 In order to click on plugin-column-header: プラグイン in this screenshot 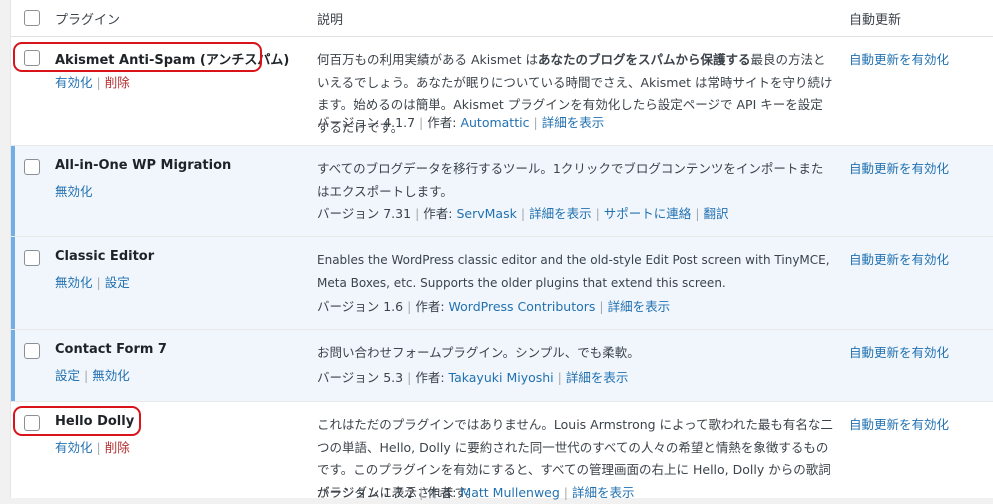, I will do `click(87, 18)`.